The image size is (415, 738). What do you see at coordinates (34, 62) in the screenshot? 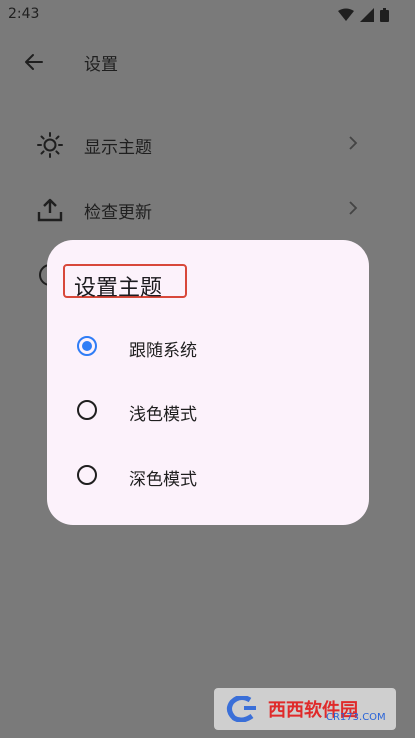
I see `back-arrow-icon` at bounding box center [34, 62].